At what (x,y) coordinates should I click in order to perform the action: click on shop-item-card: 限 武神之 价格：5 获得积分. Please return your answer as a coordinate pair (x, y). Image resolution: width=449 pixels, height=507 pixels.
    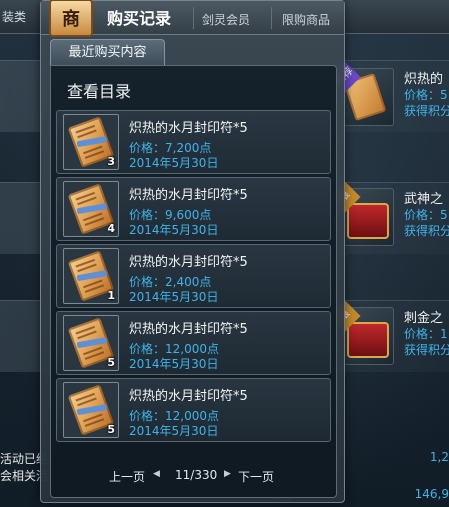
    Looking at the image, I should click on (389, 222).